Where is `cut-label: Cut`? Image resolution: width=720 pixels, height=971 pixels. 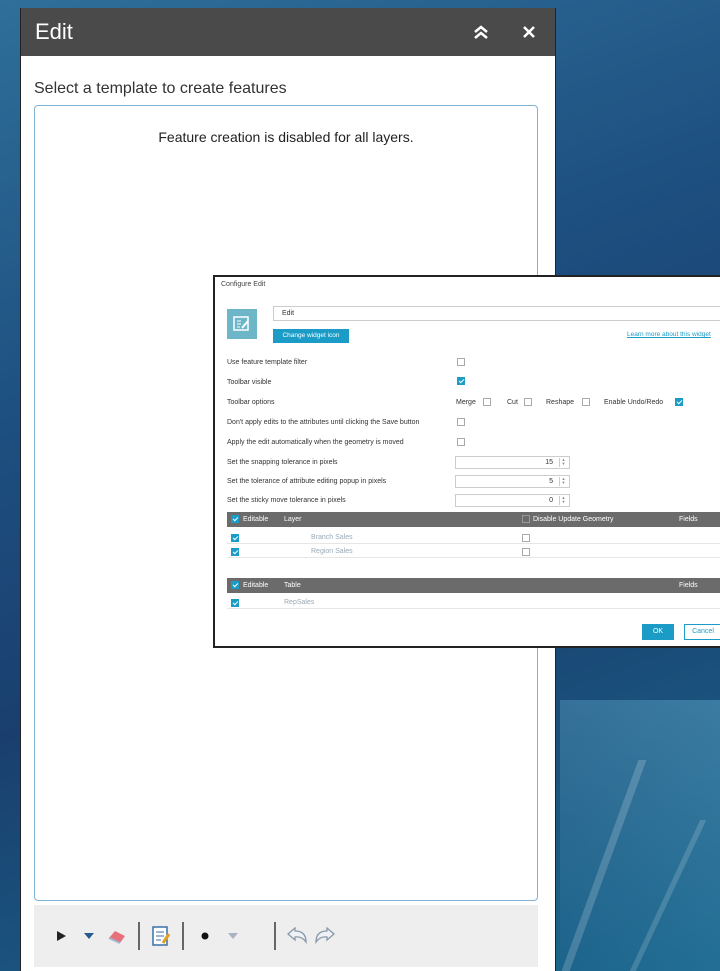 cut-label: Cut is located at coordinates (512, 402).